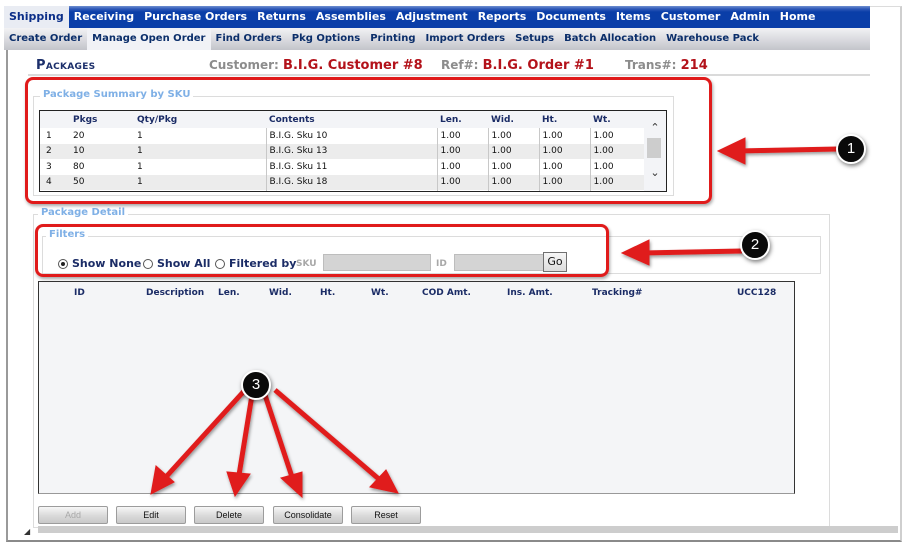 Image resolution: width=906 pixels, height=546 pixels. What do you see at coordinates (149, 39) in the screenshot?
I see `submenu-manage-open-order: Manage Open Order` at bounding box center [149, 39].